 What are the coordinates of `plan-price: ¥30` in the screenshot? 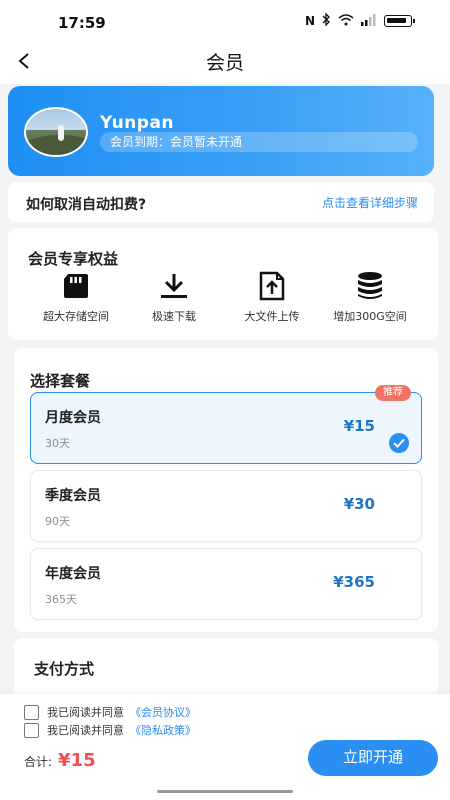 It's located at (359, 504).